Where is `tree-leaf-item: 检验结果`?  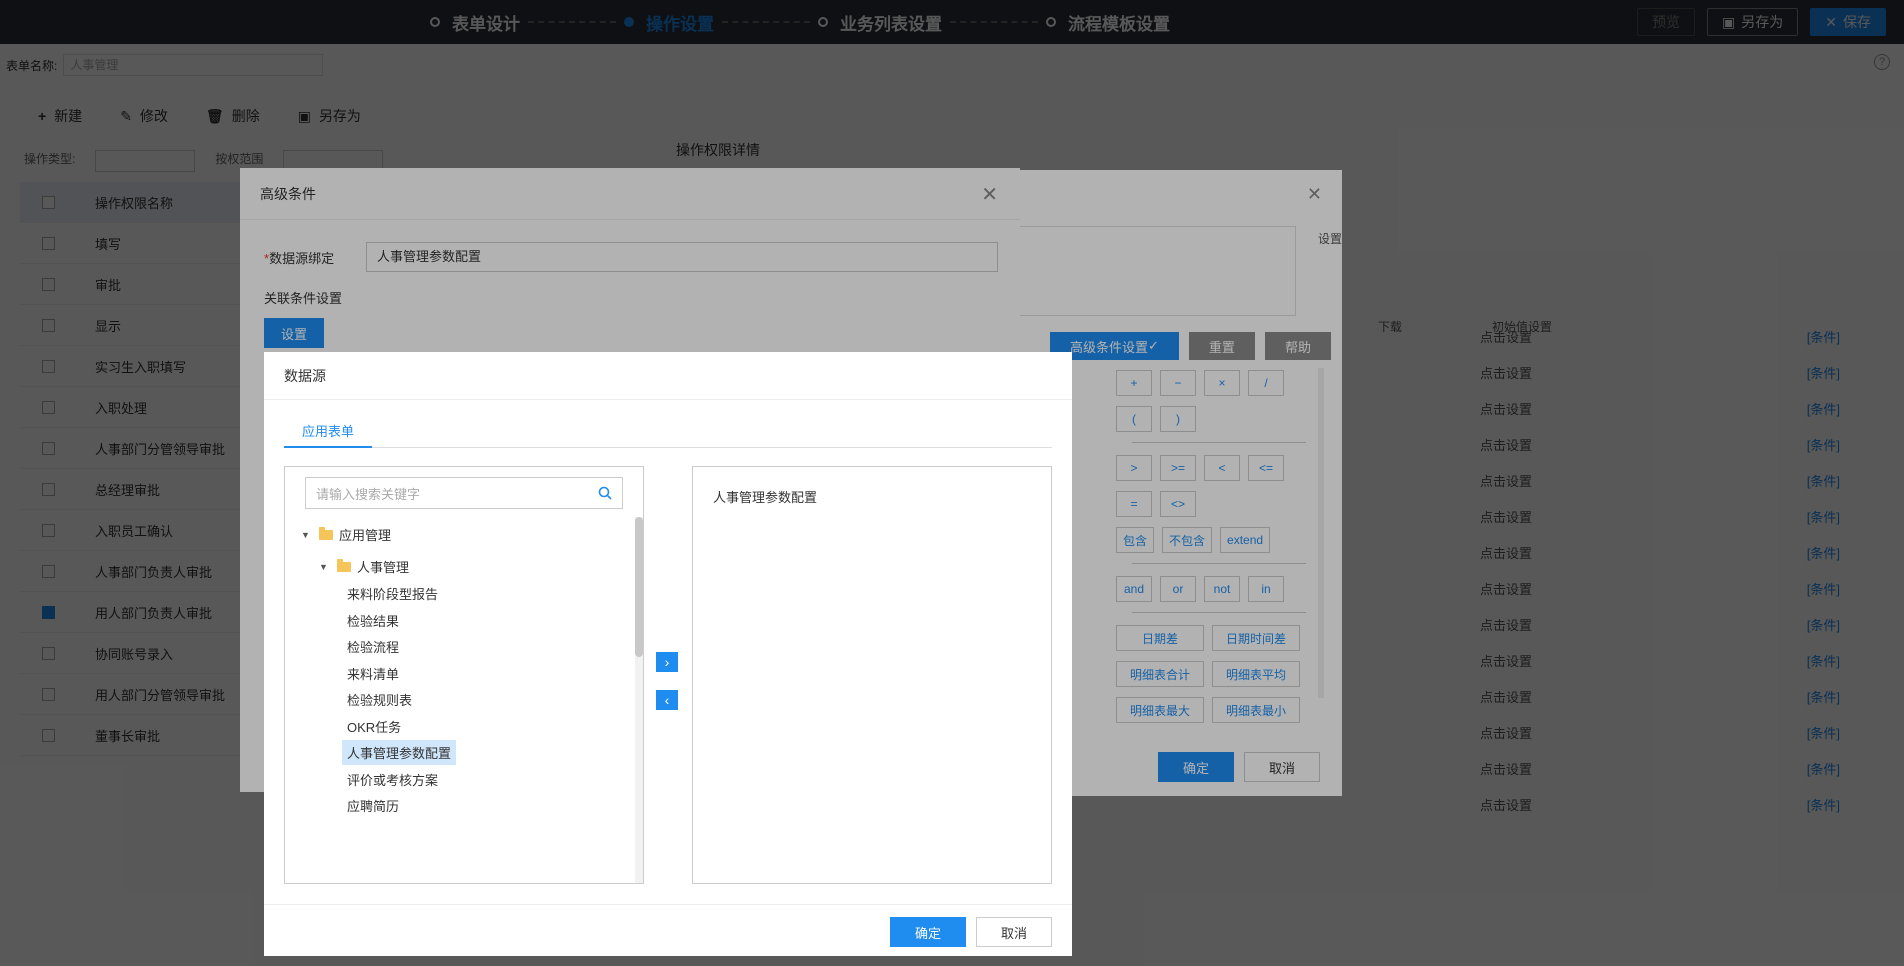 tree-leaf-item: 检验结果 is located at coordinates (373, 620).